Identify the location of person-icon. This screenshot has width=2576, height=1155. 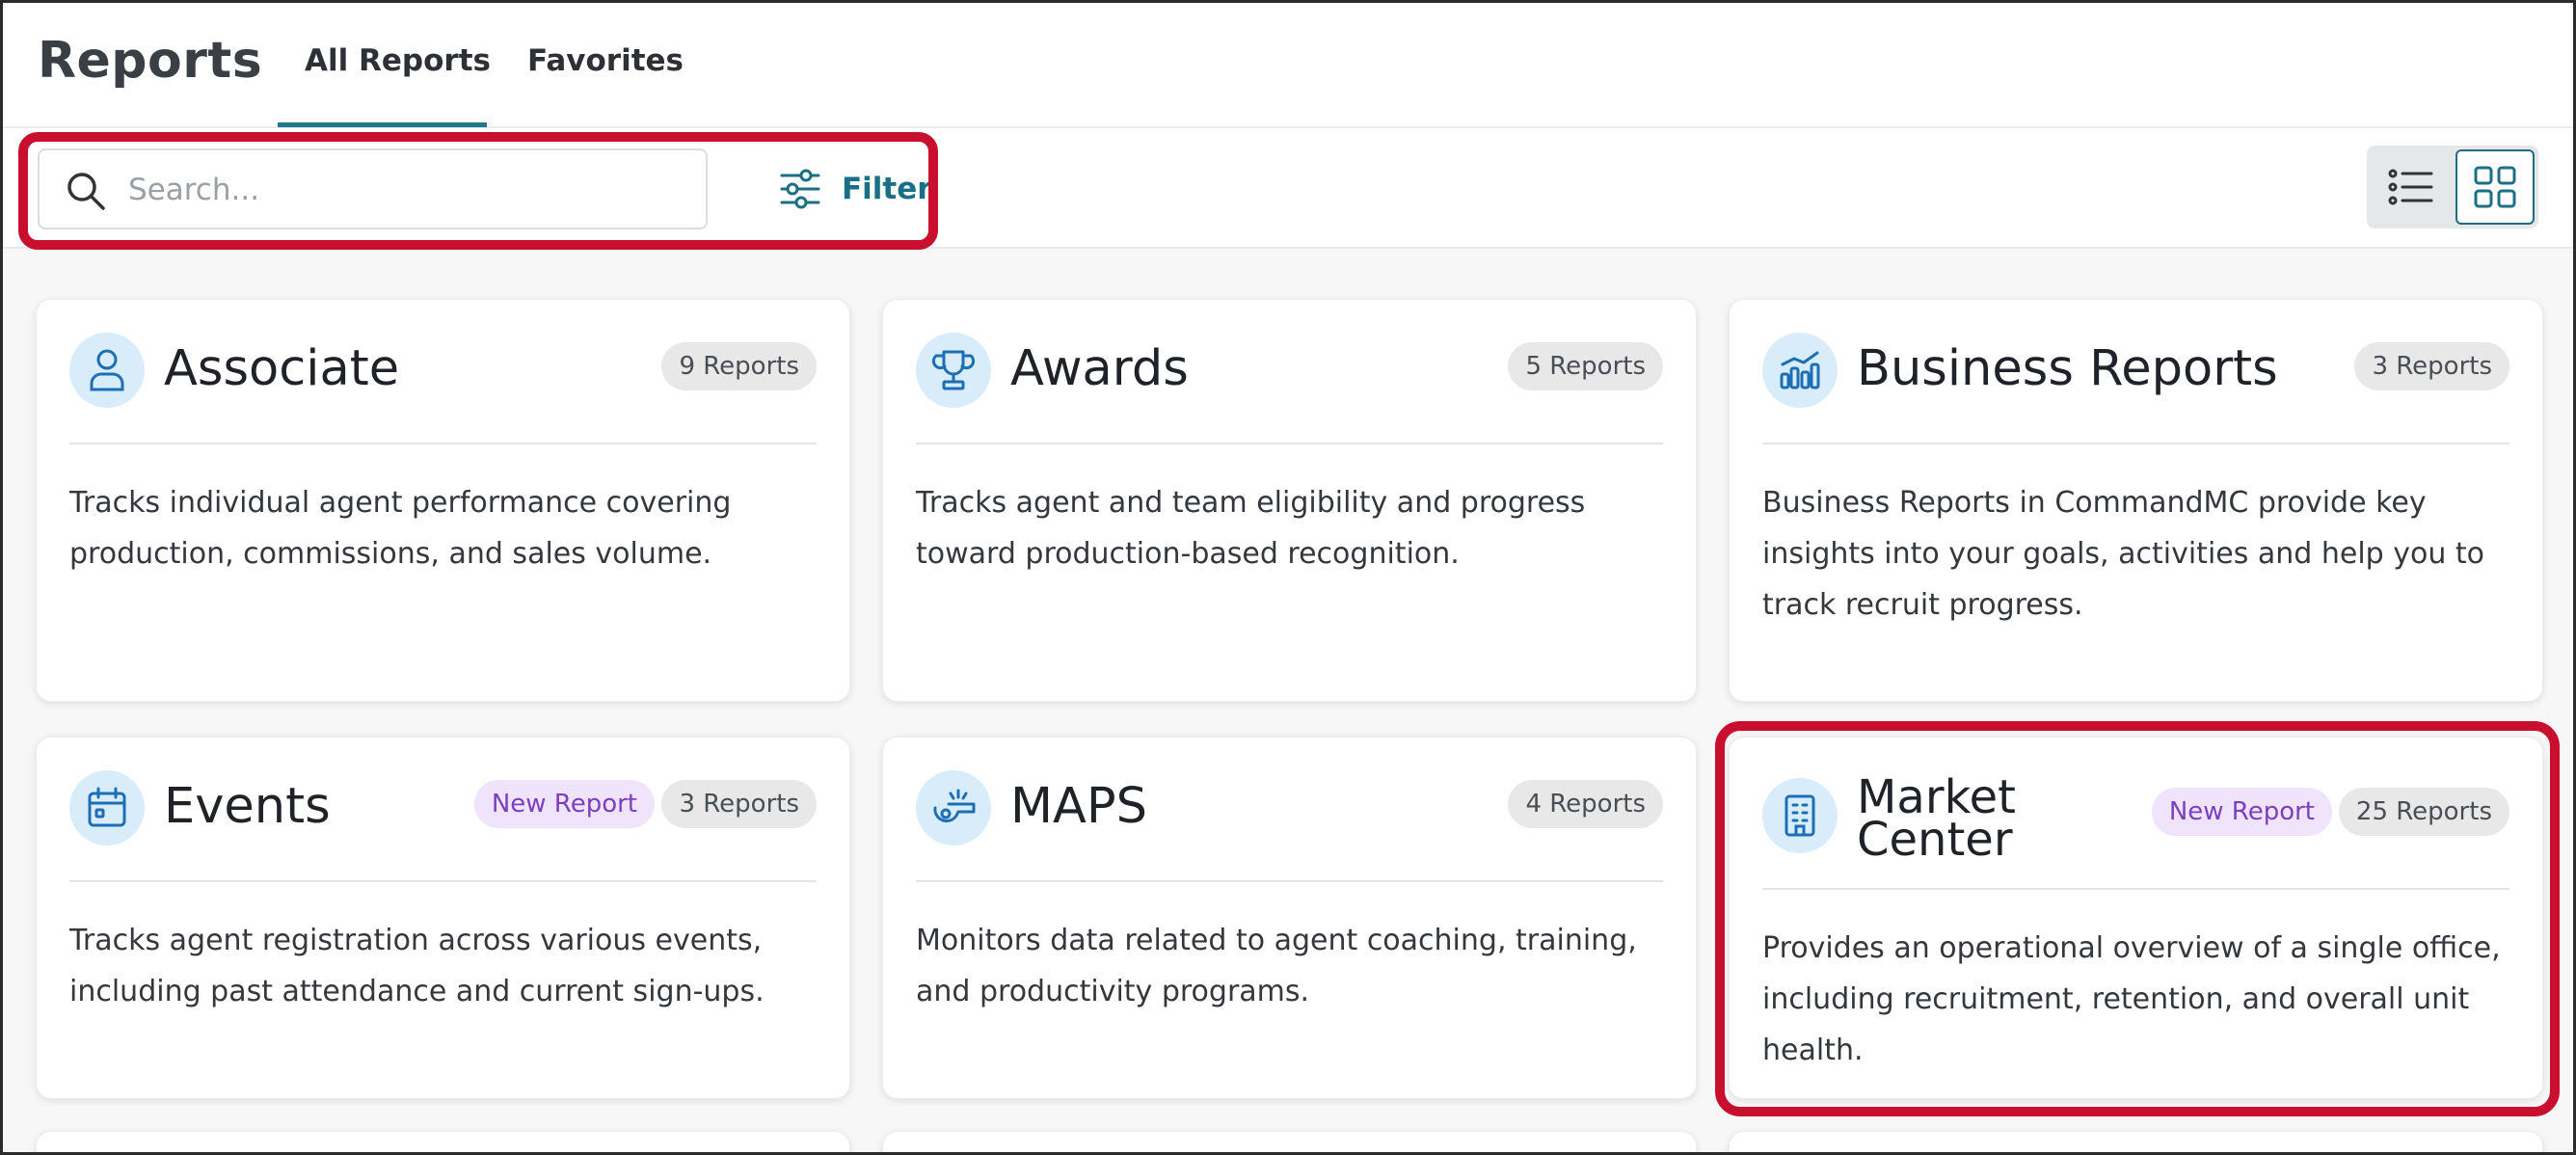
(107, 370).